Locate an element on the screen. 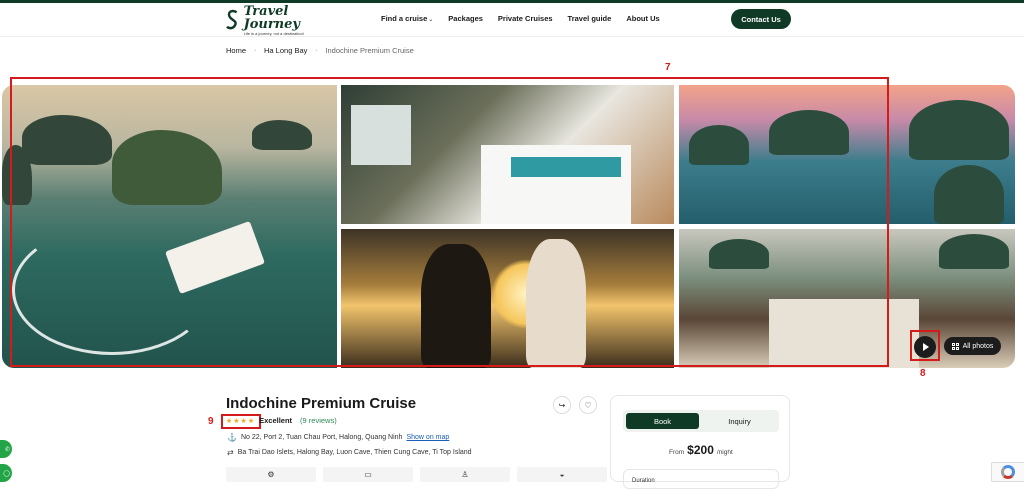  annotation-label-gallery: 7 is located at coordinates (668, 67).